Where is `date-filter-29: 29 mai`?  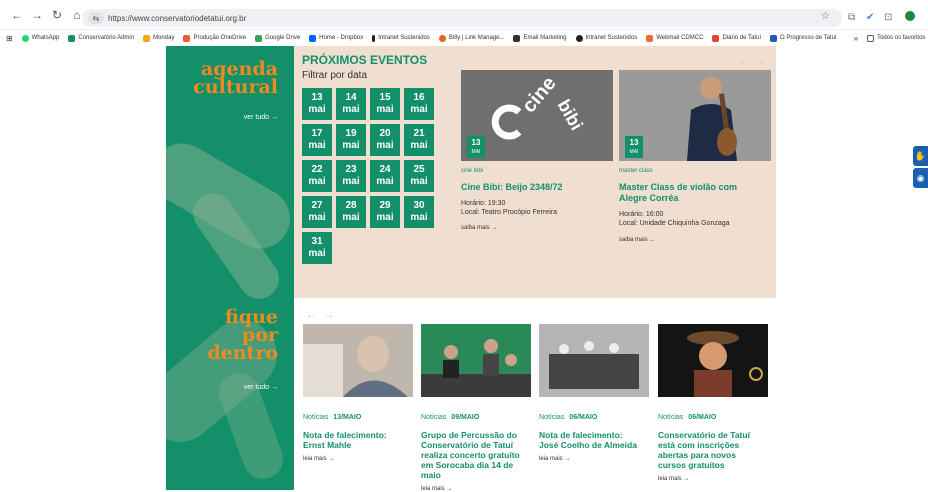 date-filter-29: 29 mai is located at coordinates (385, 212).